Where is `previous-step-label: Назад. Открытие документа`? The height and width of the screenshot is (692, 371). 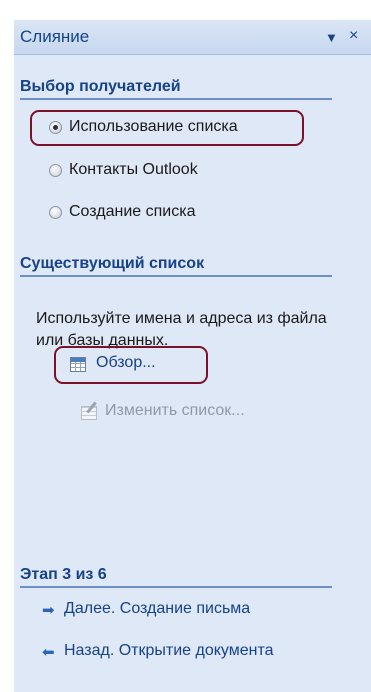
previous-step-label: Назад. Открытие документа is located at coordinates (169, 650).